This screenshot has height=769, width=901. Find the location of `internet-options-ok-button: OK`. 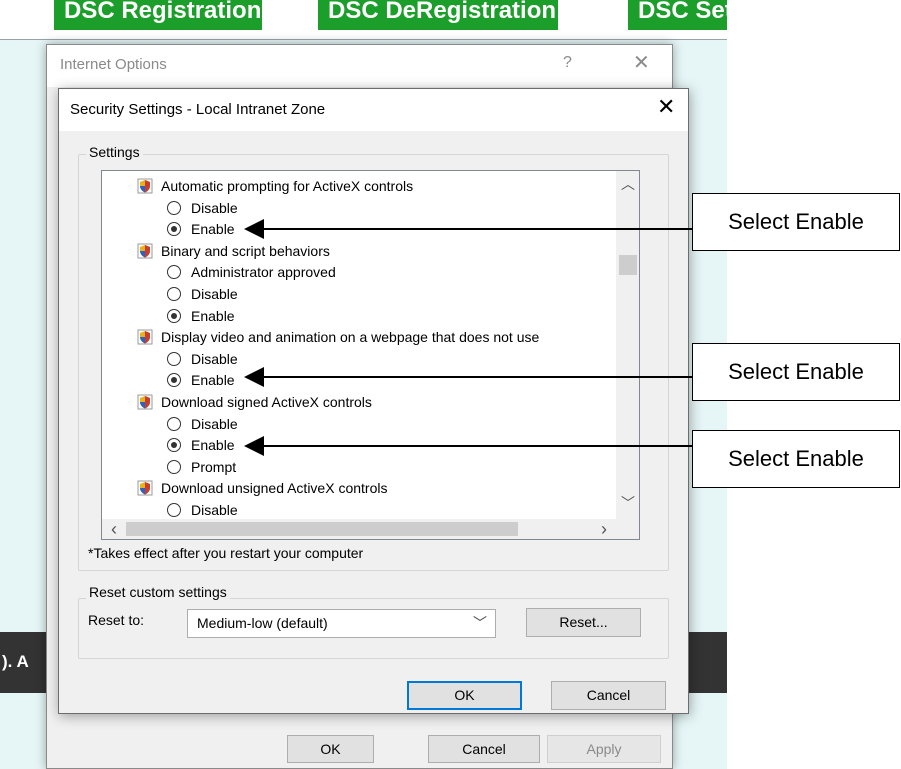

internet-options-ok-button: OK is located at coordinates (330, 749).